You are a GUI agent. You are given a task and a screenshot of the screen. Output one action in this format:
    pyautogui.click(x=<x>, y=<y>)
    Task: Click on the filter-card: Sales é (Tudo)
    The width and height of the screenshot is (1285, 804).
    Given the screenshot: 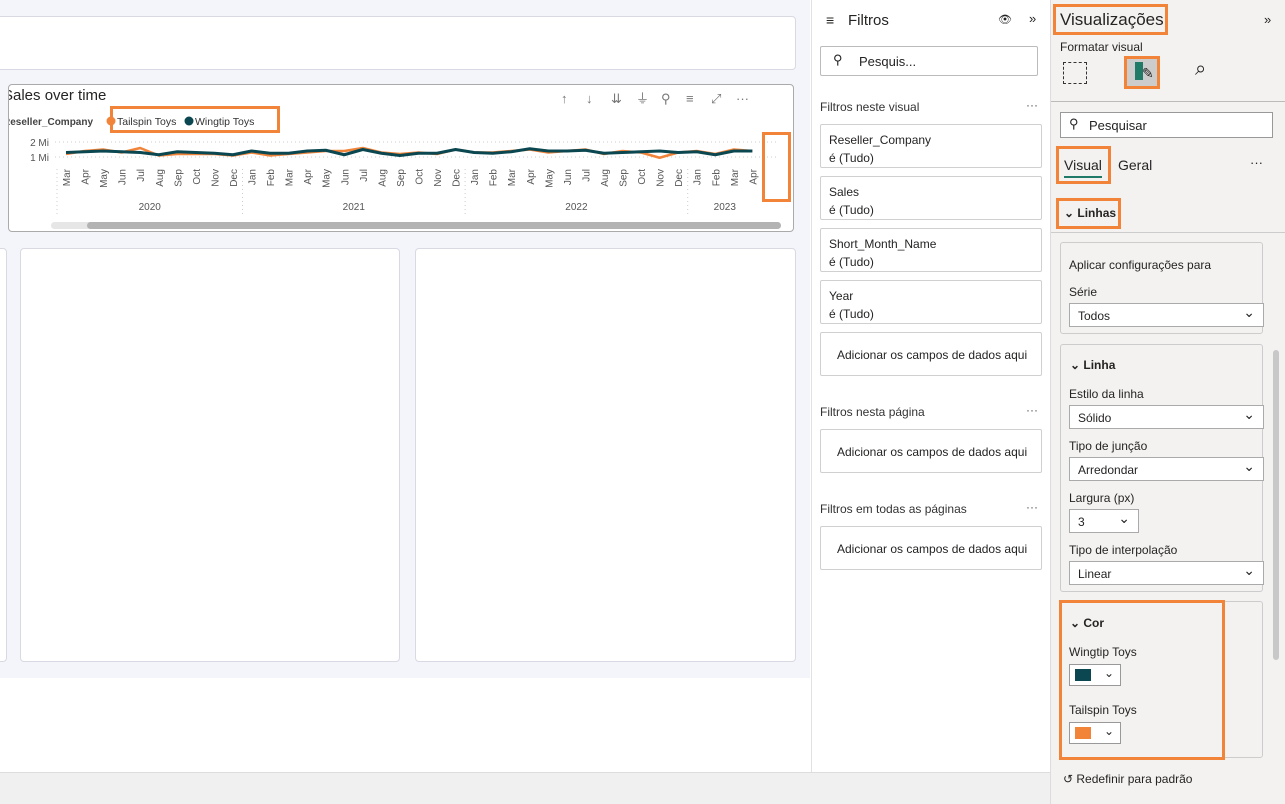 What is the action you would take?
    pyautogui.click(x=931, y=198)
    